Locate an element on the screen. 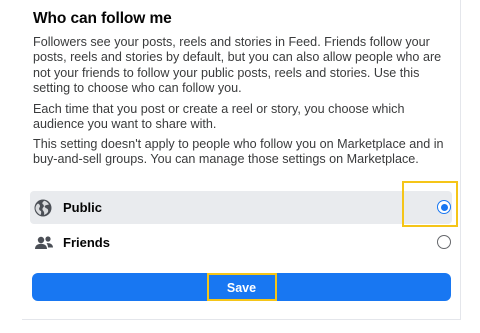 The image size is (480, 333). option-public-label: Public is located at coordinates (83, 207).